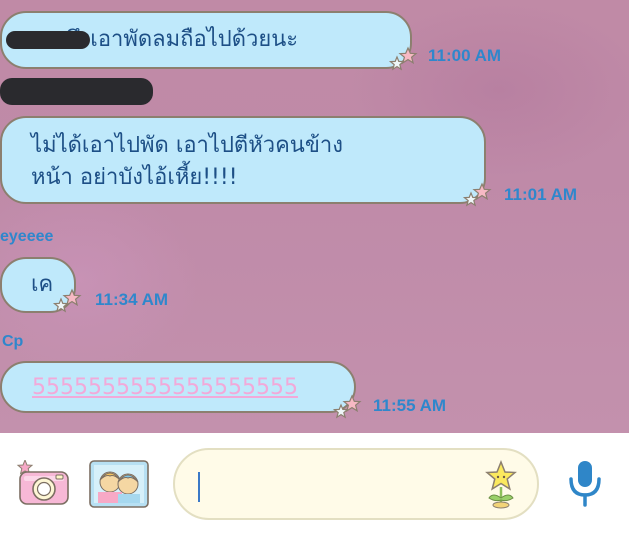 This screenshot has height=534, width=629. Describe the element at coordinates (76, 91) in the screenshot. I see `redacted-sender-name` at that location.